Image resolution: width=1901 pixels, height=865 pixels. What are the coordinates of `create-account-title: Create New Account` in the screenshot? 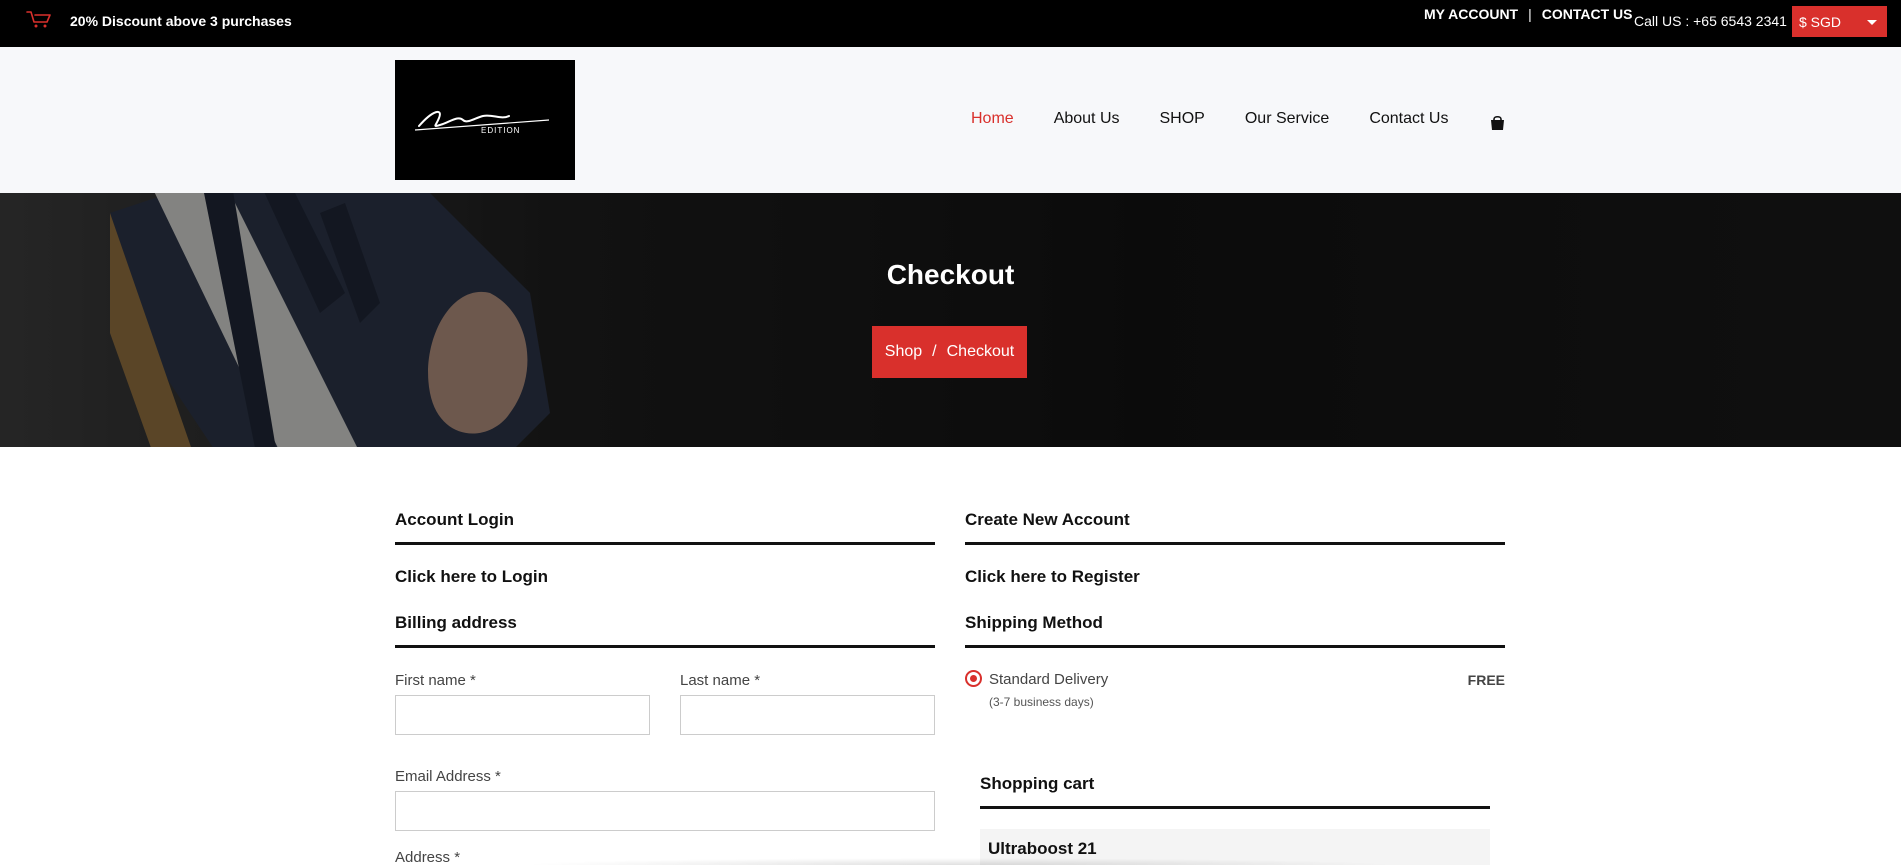 It's located at (1235, 527).